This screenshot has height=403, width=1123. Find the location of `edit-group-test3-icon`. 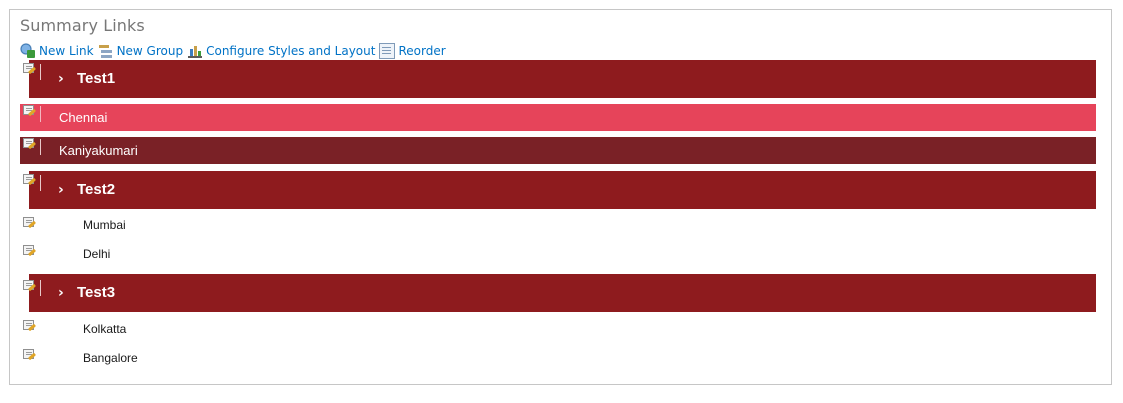

edit-group-test3-icon is located at coordinates (30, 286).